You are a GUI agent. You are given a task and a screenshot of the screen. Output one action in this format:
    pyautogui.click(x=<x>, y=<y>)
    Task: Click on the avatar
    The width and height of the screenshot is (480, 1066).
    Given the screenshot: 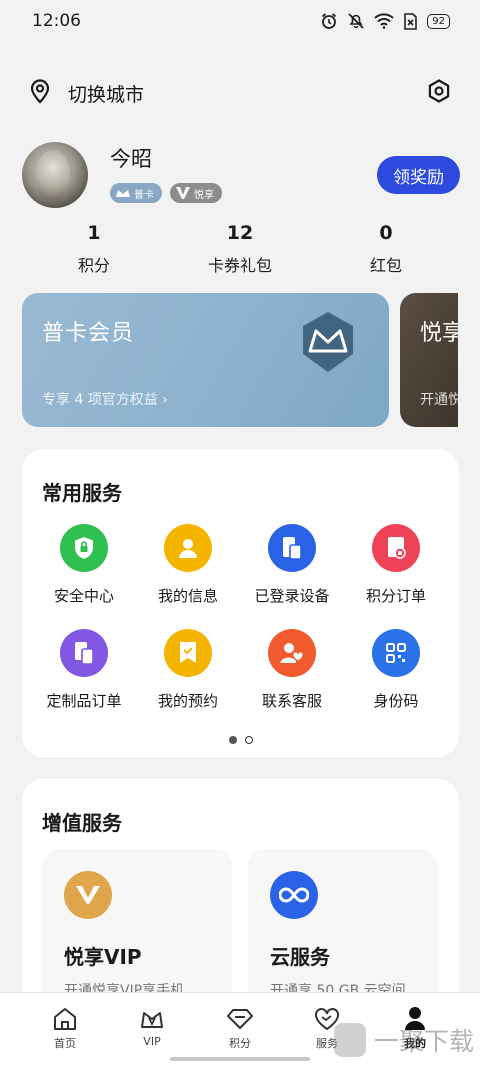 What is the action you would take?
    pyautogui.click(x=55, y=175)
    